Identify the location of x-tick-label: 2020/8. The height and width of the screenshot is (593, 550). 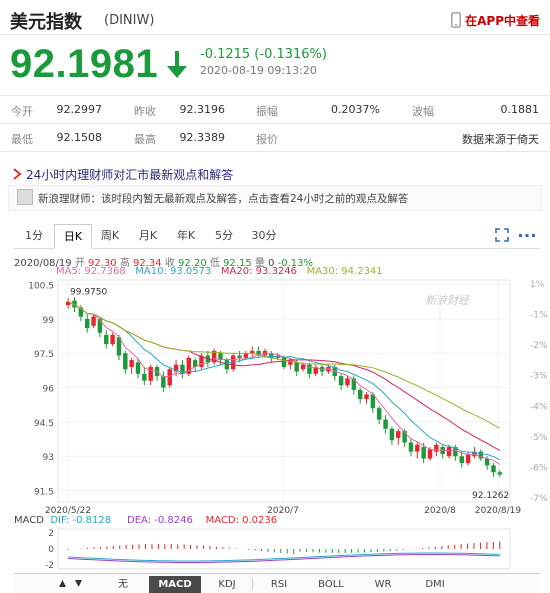
(440, 511).